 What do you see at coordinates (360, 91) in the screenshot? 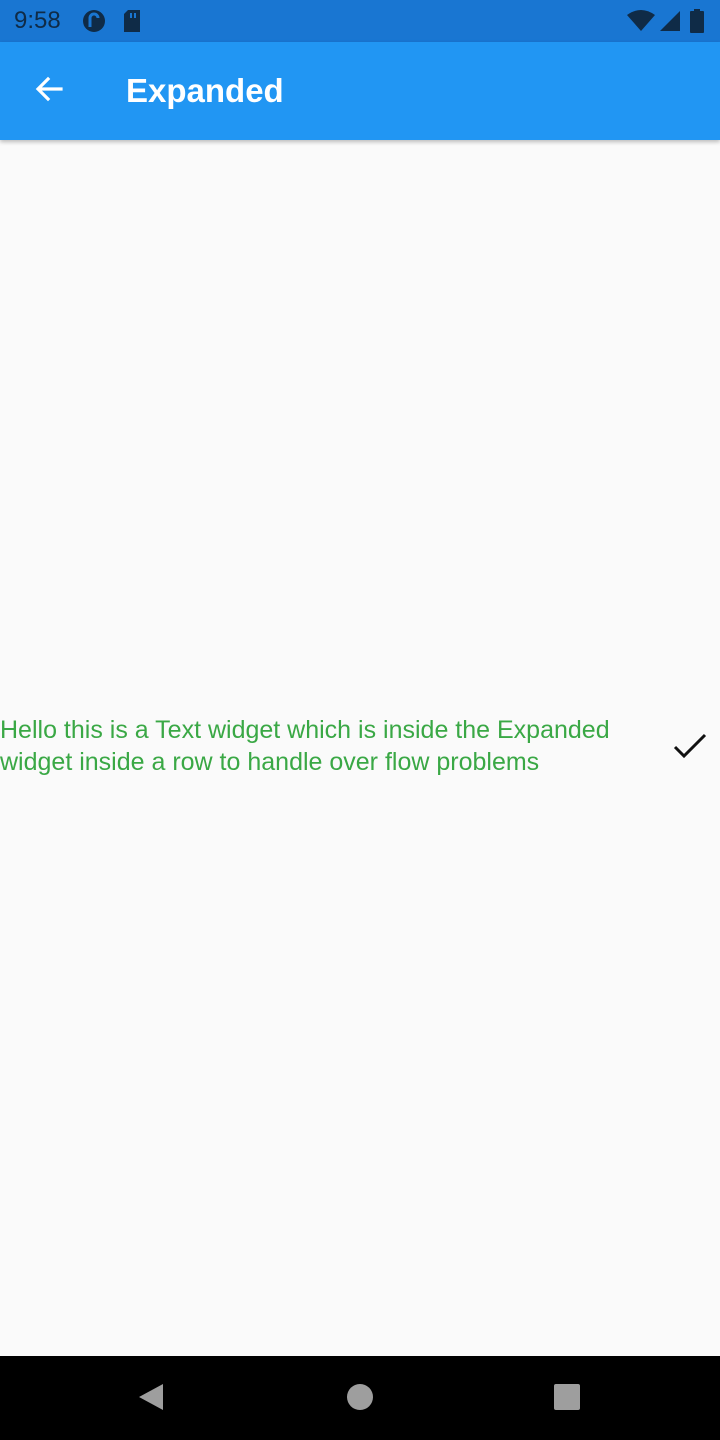
I see `app-bar: Expanded` at bounding box center [360, 91].